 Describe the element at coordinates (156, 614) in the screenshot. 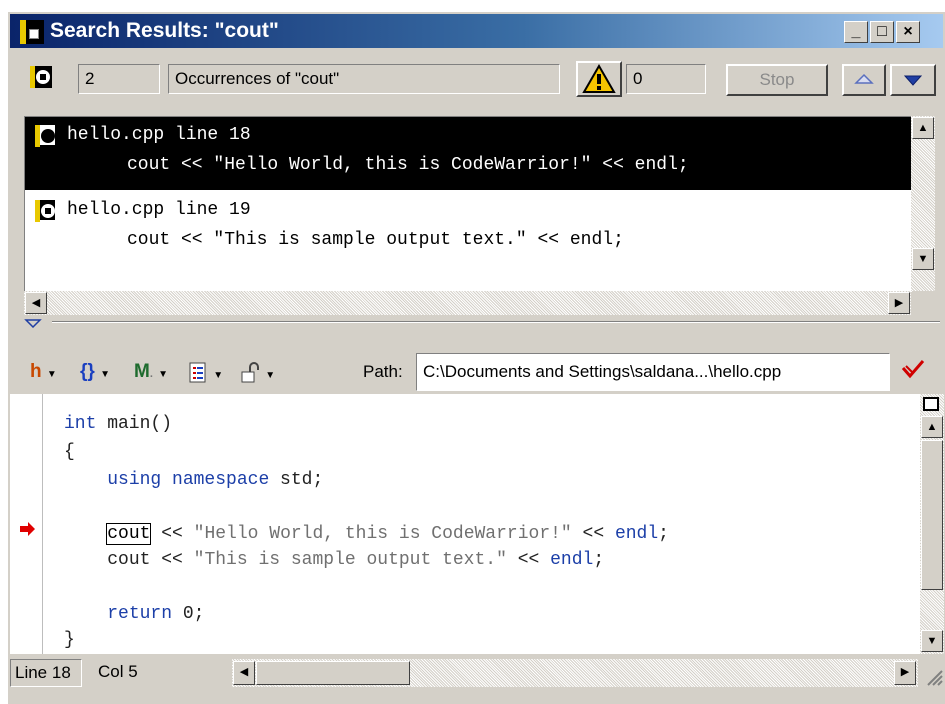

I see `code-line-8: return 0;` at that location.